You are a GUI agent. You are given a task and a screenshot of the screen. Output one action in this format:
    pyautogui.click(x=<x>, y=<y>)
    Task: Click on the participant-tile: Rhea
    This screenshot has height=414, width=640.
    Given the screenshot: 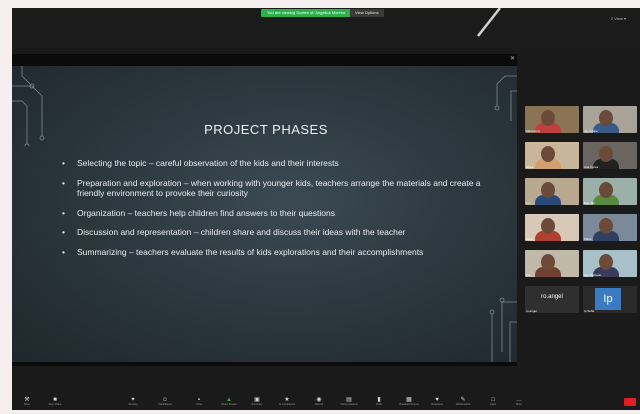 What is the action you would take?
    pyautogui.click(x=552, y=155)
    